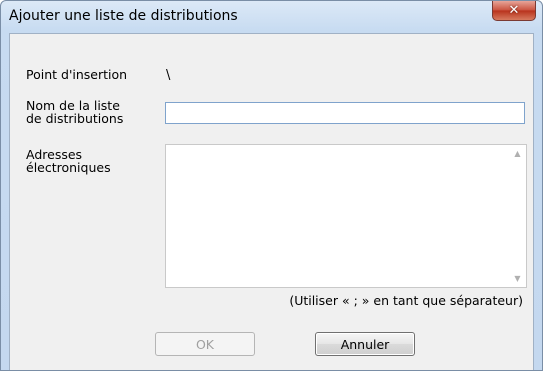 This screenshot has width=543, height=371. I want to click on list-name-label-line2: de distributions, so click(75, 118).